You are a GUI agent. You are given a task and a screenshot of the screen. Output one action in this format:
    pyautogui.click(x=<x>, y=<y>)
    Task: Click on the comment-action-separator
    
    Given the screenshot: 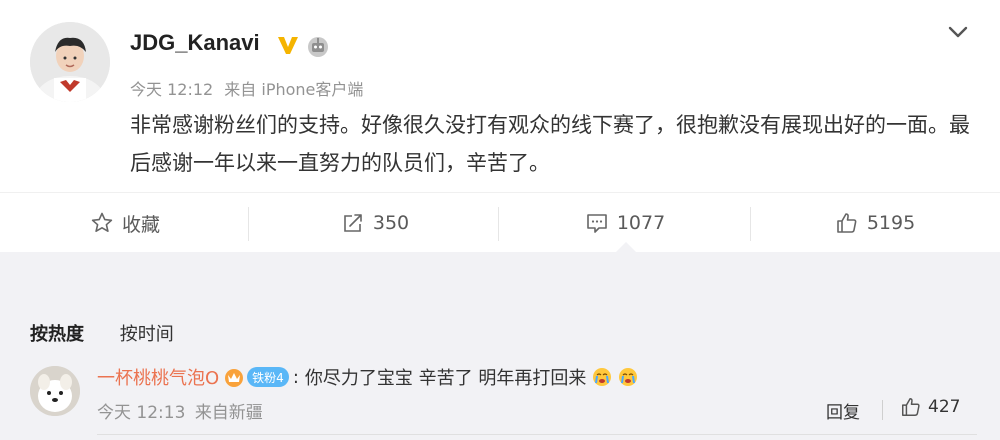 What is the action you would take?
    pyautogui.click(x=882, y=410)
    